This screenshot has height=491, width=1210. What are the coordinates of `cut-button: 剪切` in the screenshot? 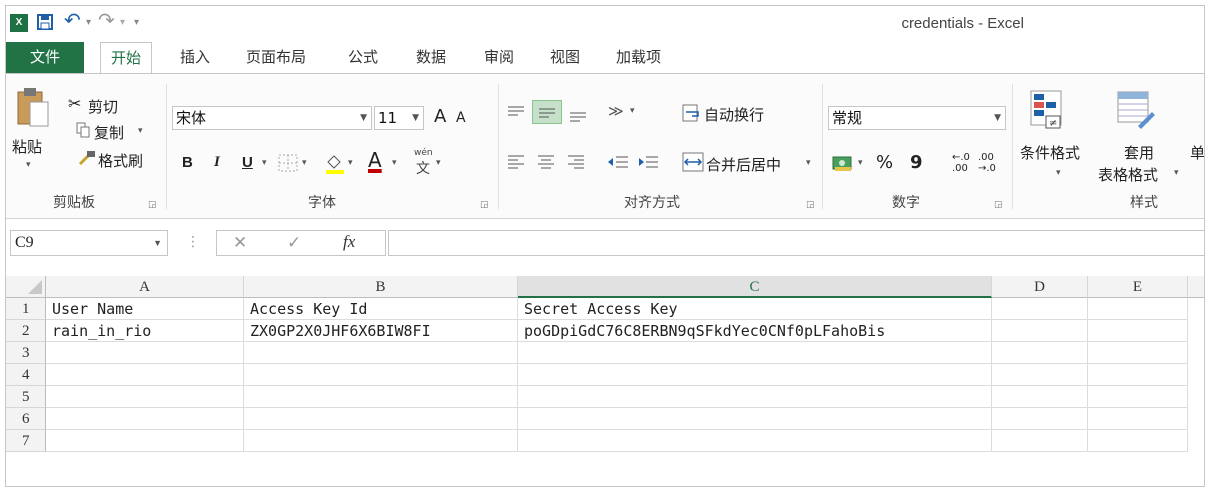 It's located at (103, 106).